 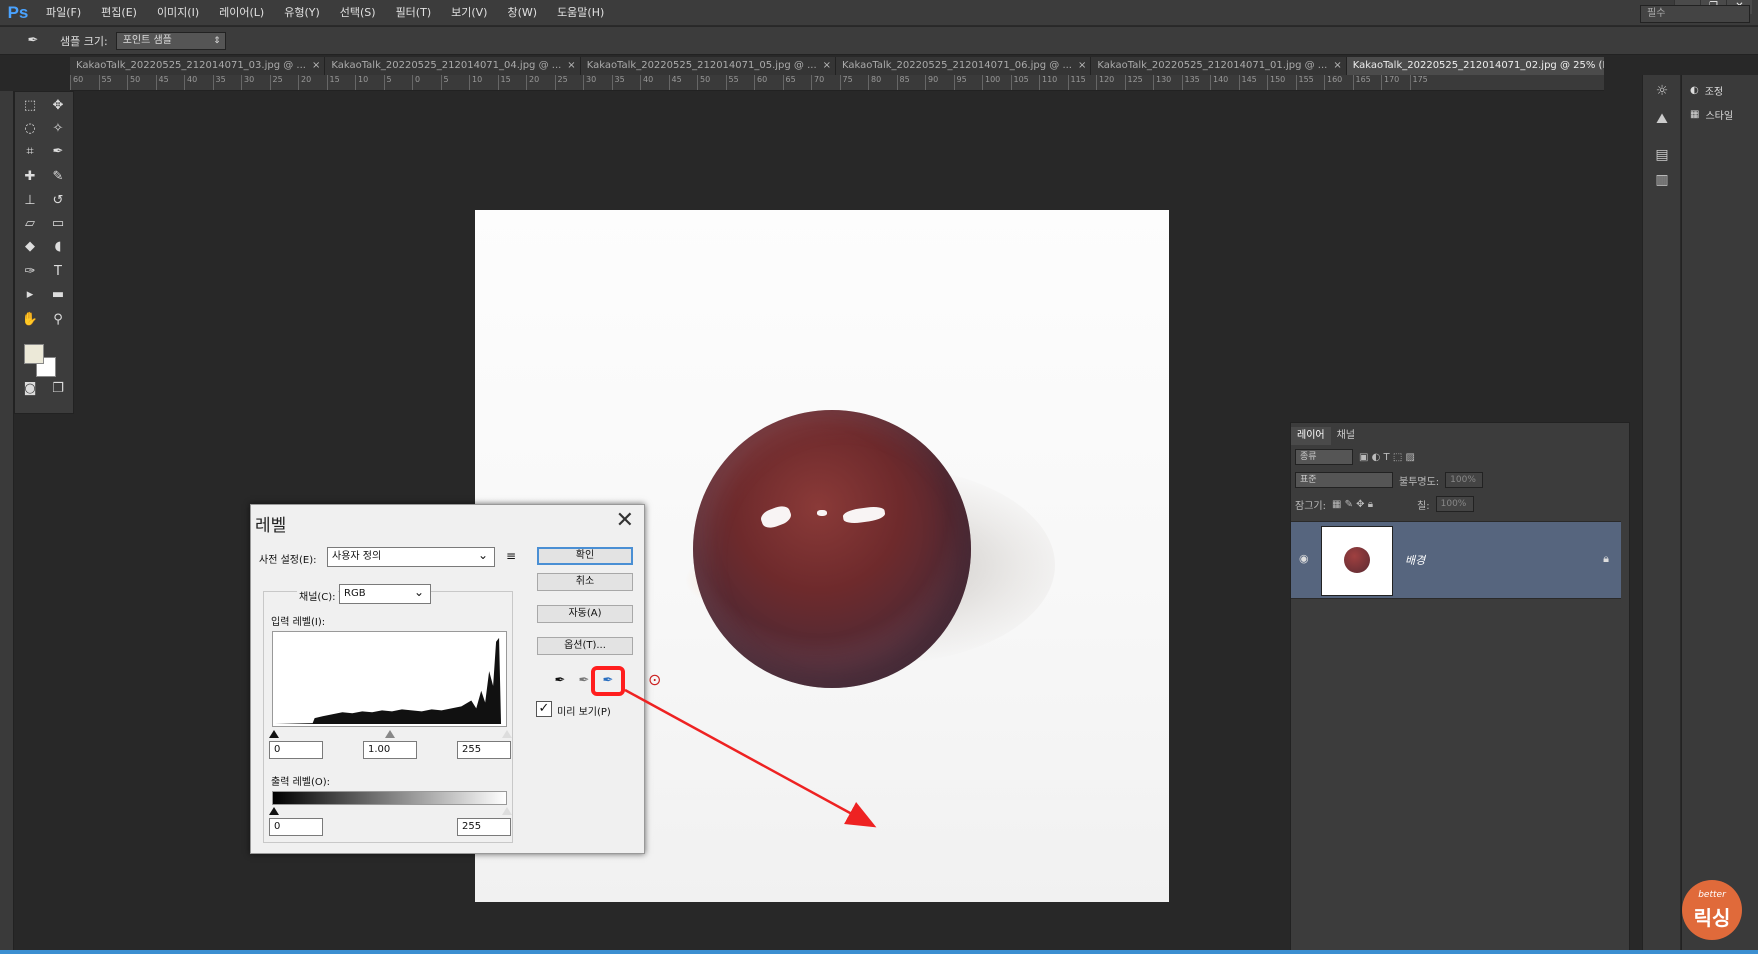 What do you see at coordinates (1454, 504) in the screenshot?
I see `fill-field: 100%` at bounding box center [1454, 504].